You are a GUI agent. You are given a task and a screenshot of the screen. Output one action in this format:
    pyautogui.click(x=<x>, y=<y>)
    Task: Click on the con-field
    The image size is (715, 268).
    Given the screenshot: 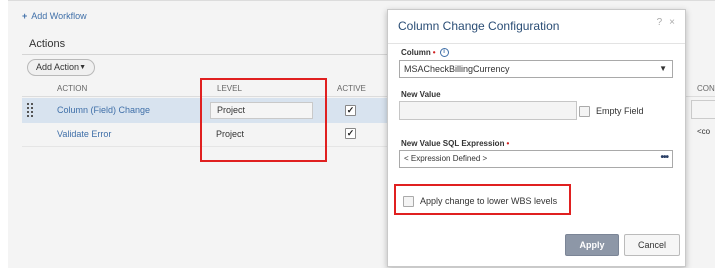 What is the action you would take?
    pyautogui.click(x=703, y=109)
    